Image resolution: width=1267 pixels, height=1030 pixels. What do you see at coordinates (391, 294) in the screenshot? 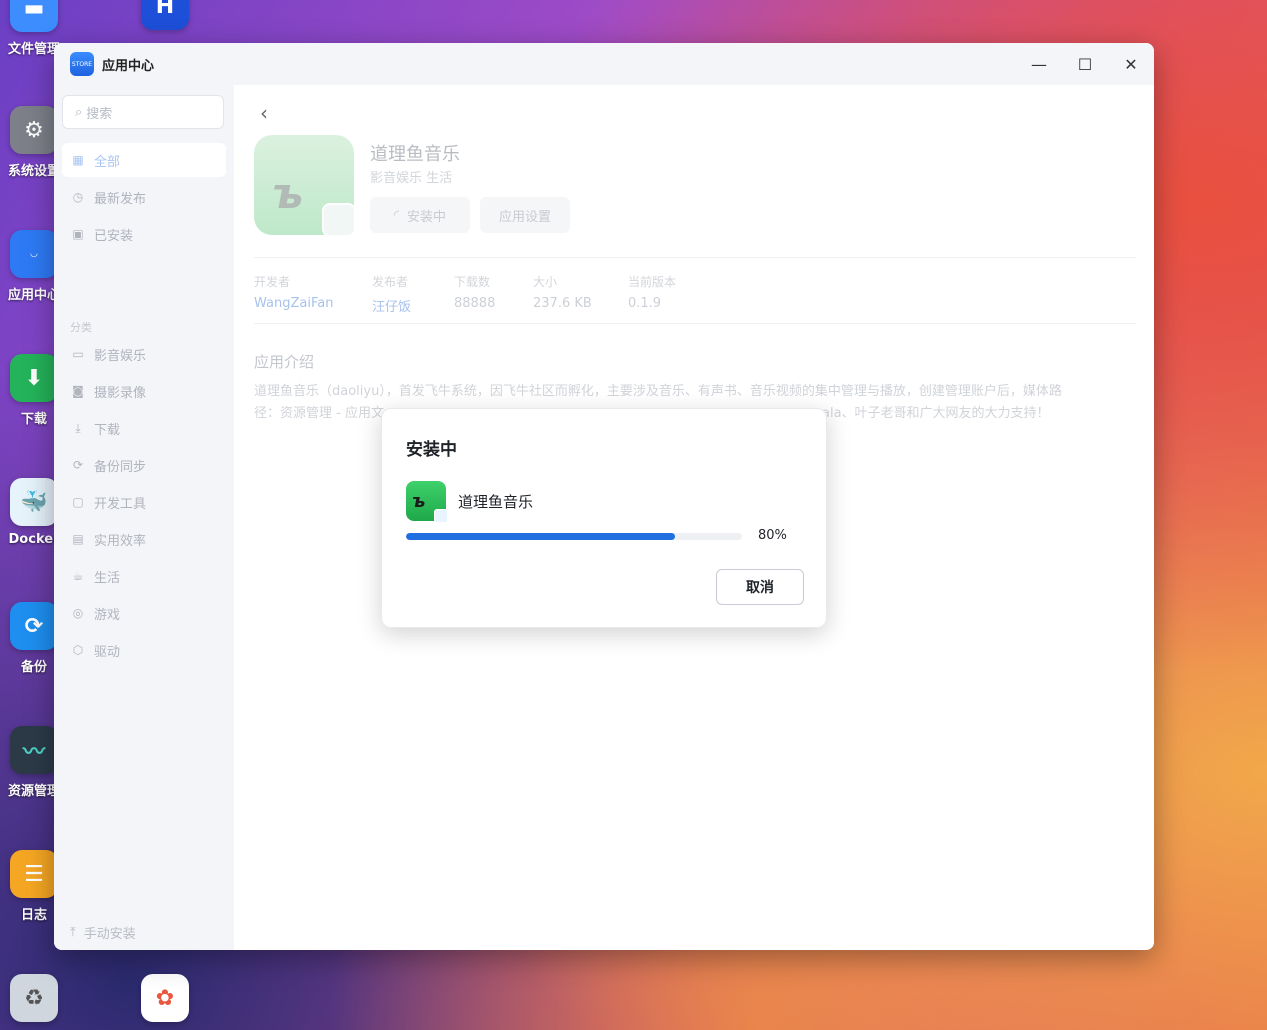
I see `meta-publisher: 发布者 汪仔饭` at bounding box center [391, 294].